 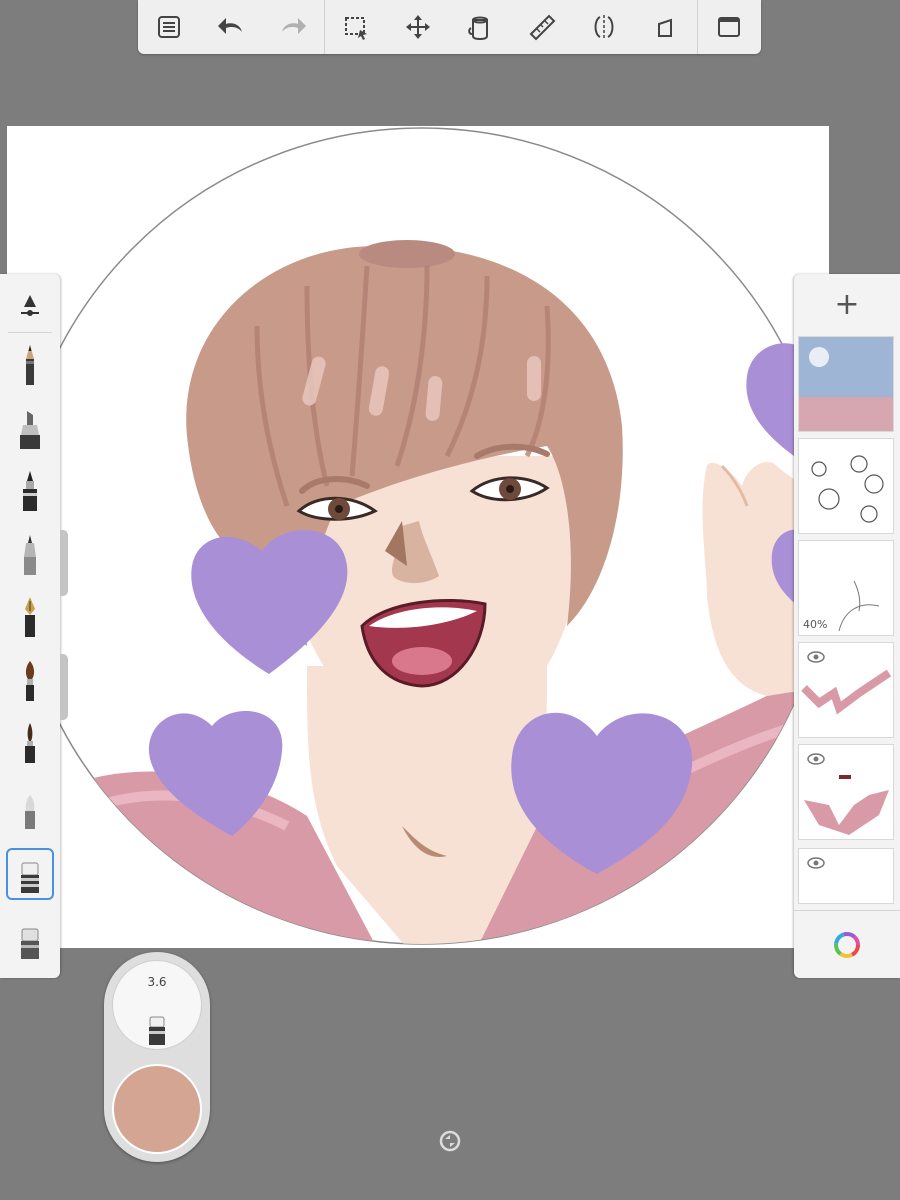 I want to click on symmetry-icon, so click(x=604, y=27).